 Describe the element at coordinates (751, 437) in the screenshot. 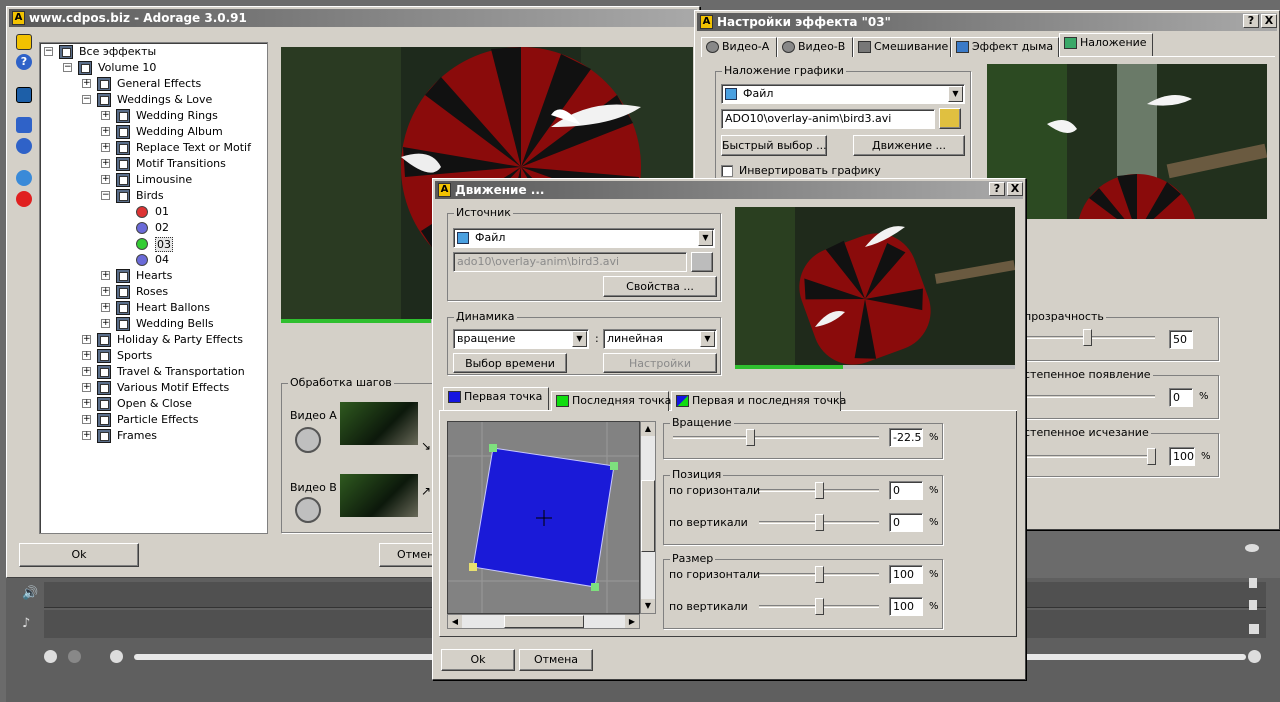

I see `rotation-thumb` at that location.